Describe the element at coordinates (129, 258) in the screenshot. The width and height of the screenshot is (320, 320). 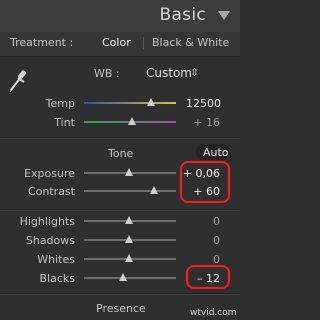
I see `whites-slider-thumb` at that location.